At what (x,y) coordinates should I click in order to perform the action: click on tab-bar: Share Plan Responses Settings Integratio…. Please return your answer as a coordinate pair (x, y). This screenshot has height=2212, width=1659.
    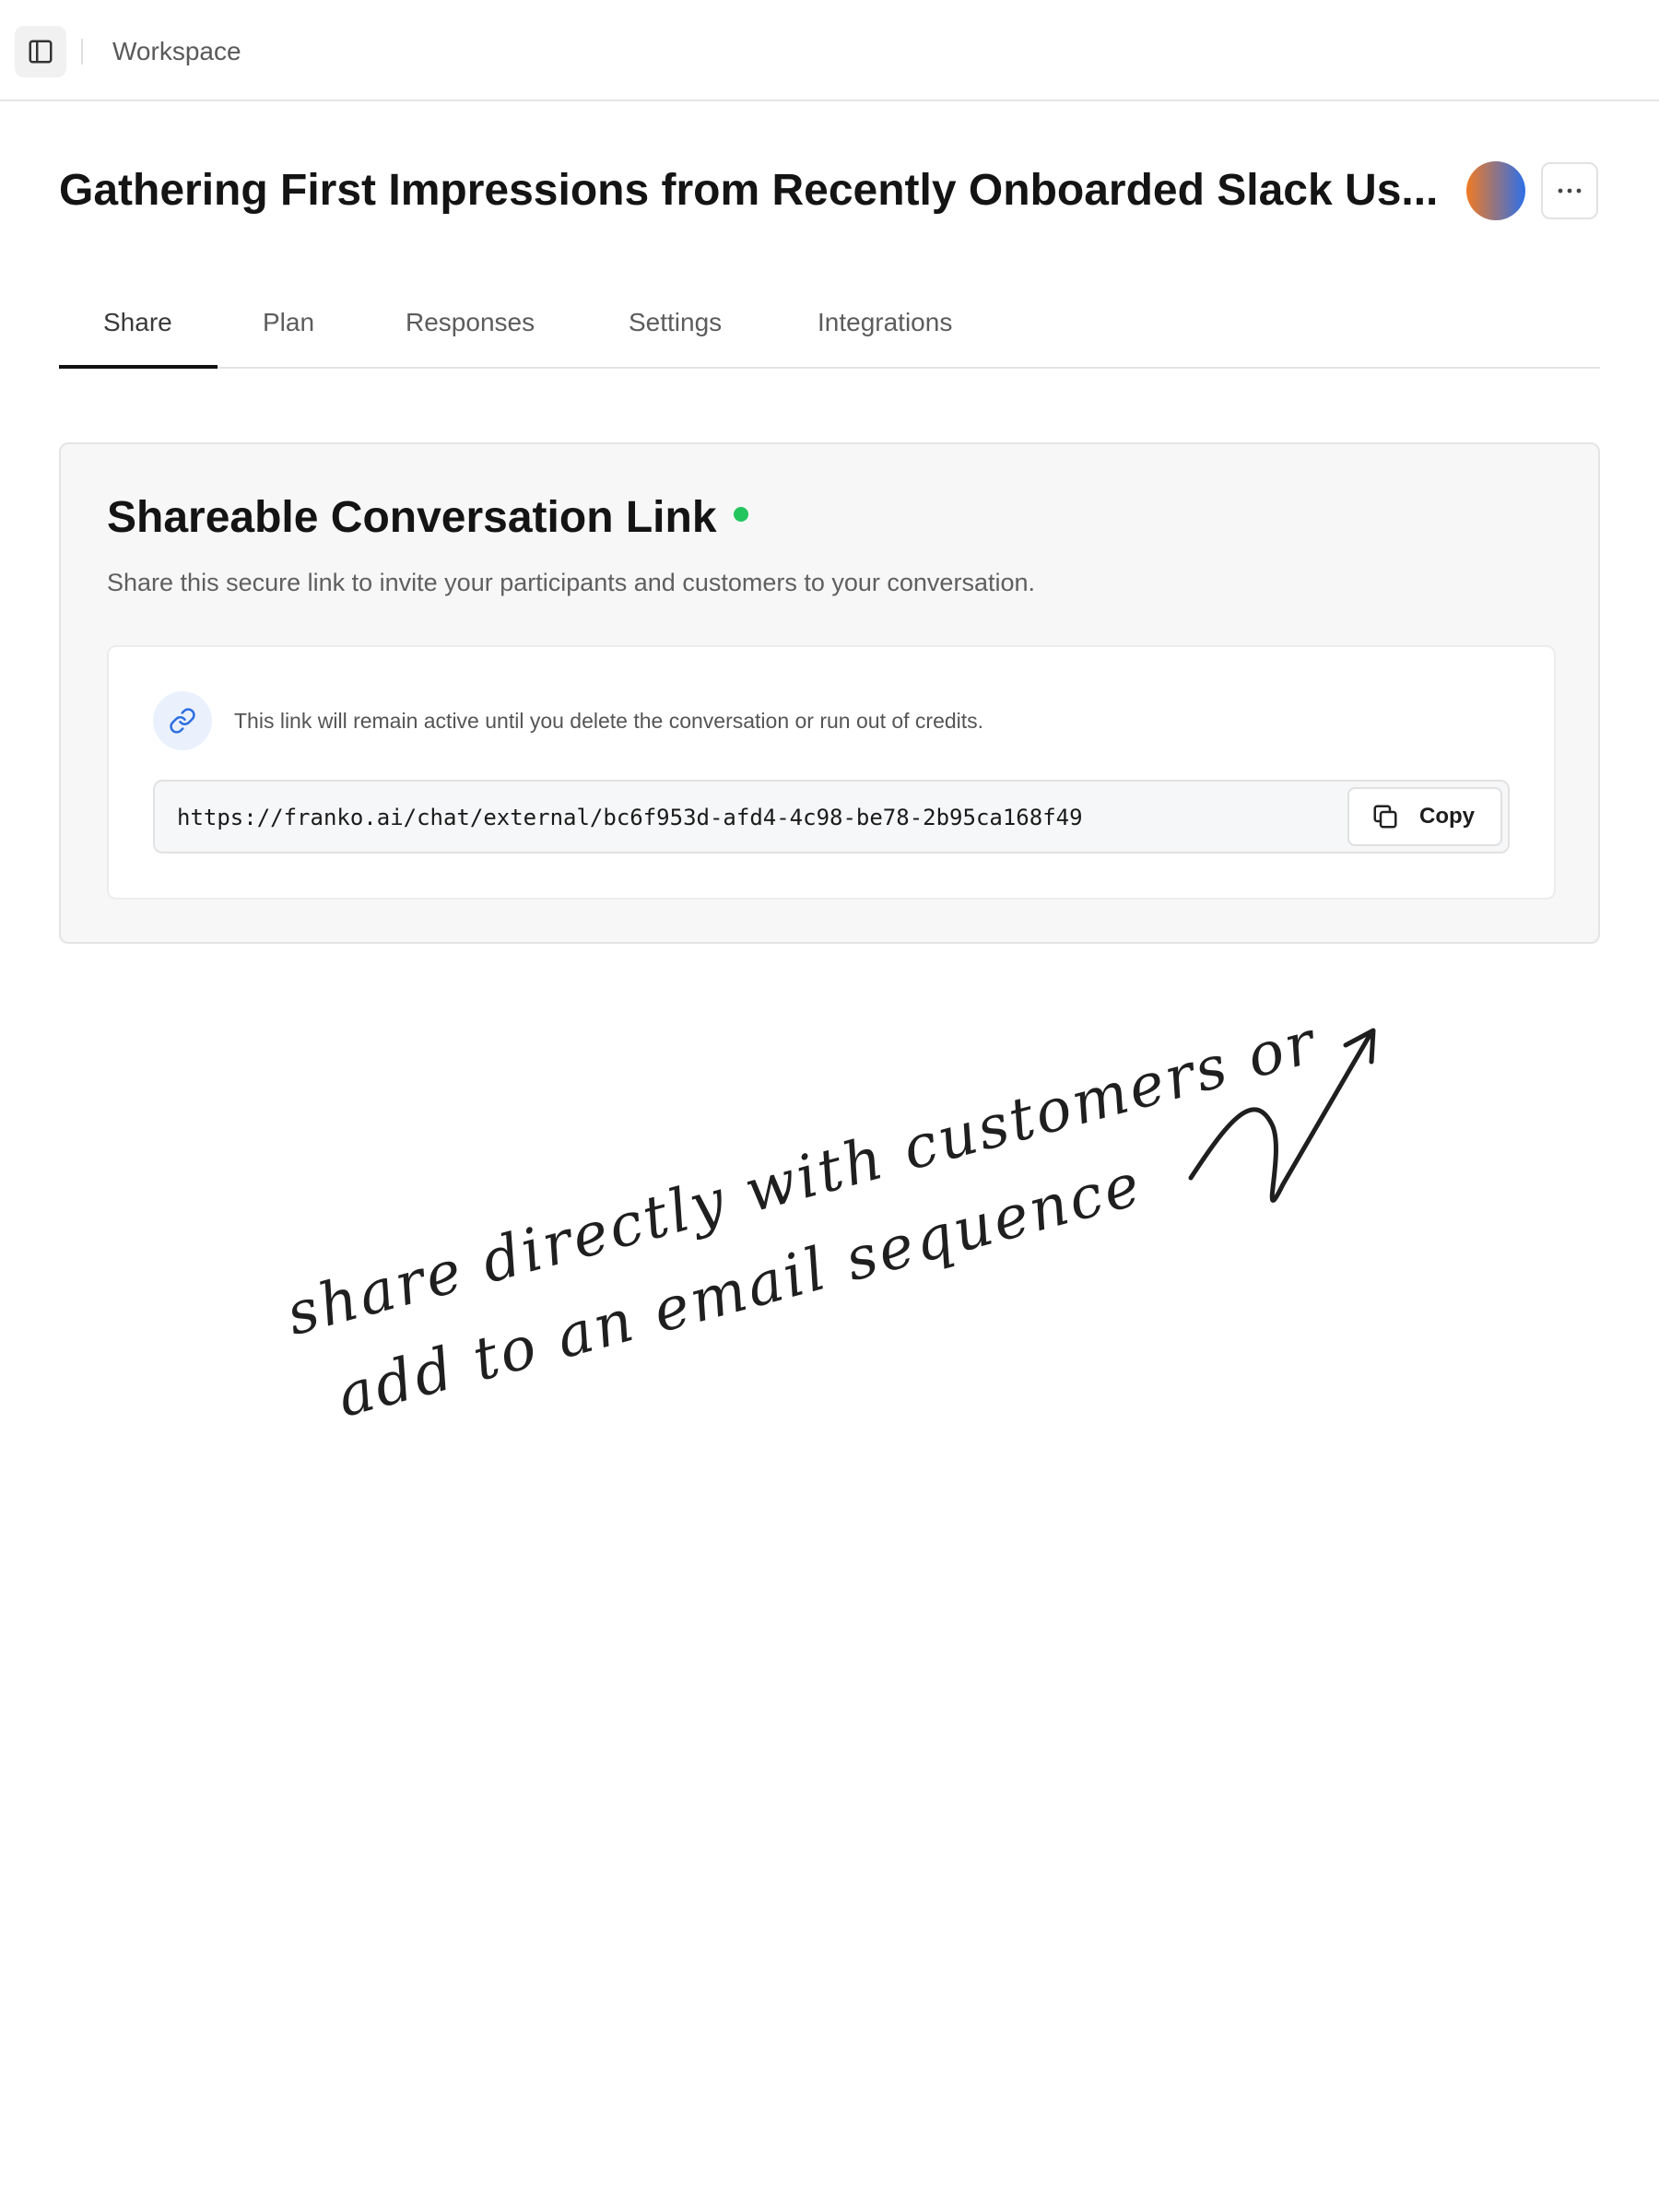
    Looking at the image, I should click on (829, 327).